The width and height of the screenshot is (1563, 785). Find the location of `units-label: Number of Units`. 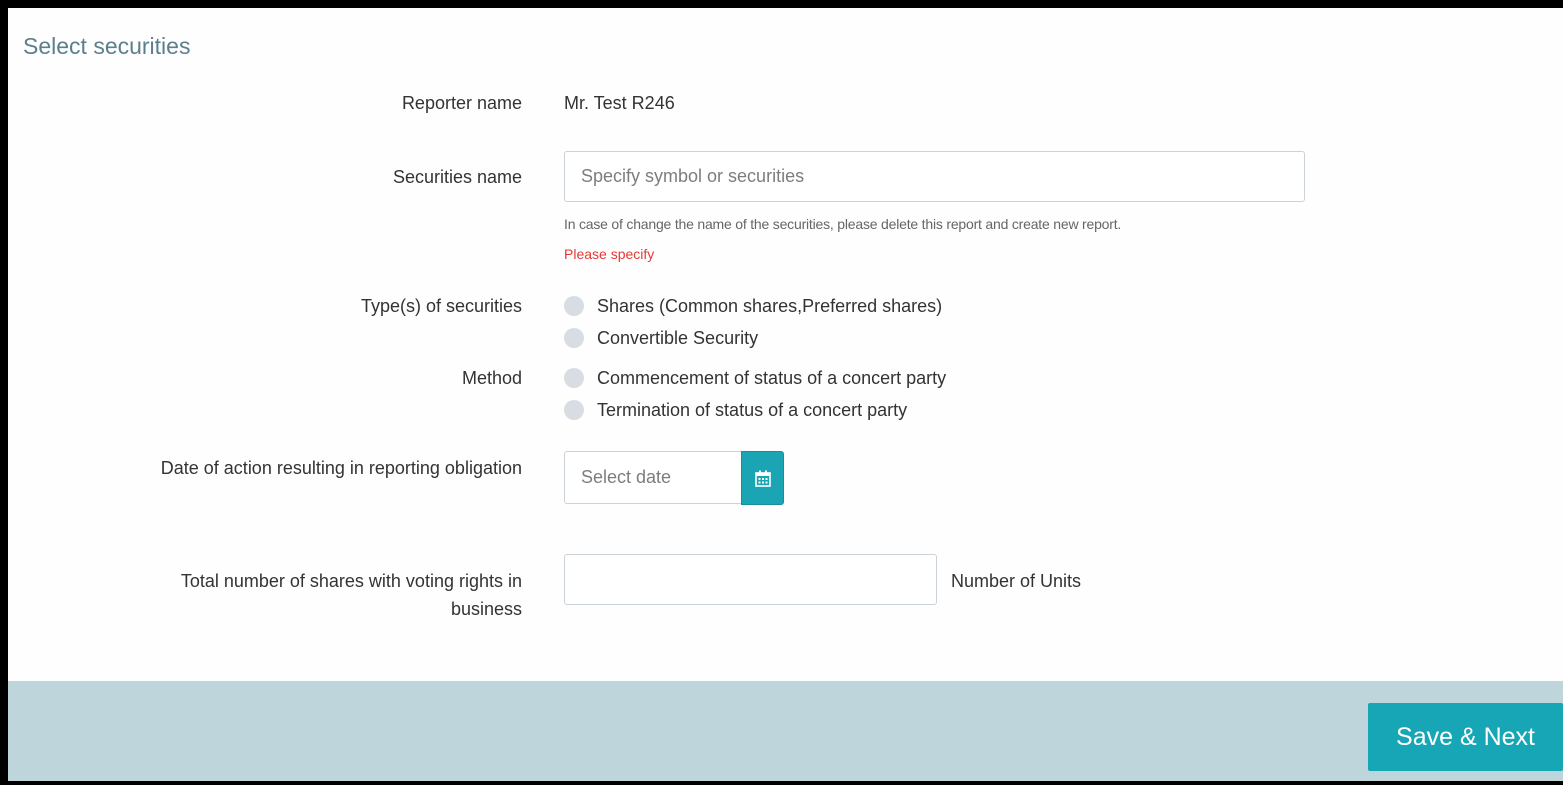

units-label: Number of Units is located at coordinates (1016, 581).